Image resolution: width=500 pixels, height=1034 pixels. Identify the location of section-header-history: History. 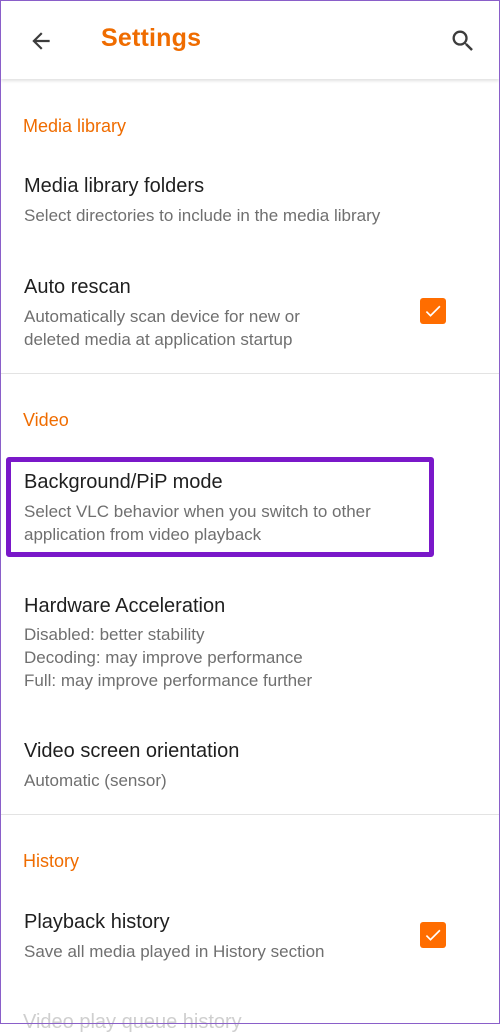
(51, 861).